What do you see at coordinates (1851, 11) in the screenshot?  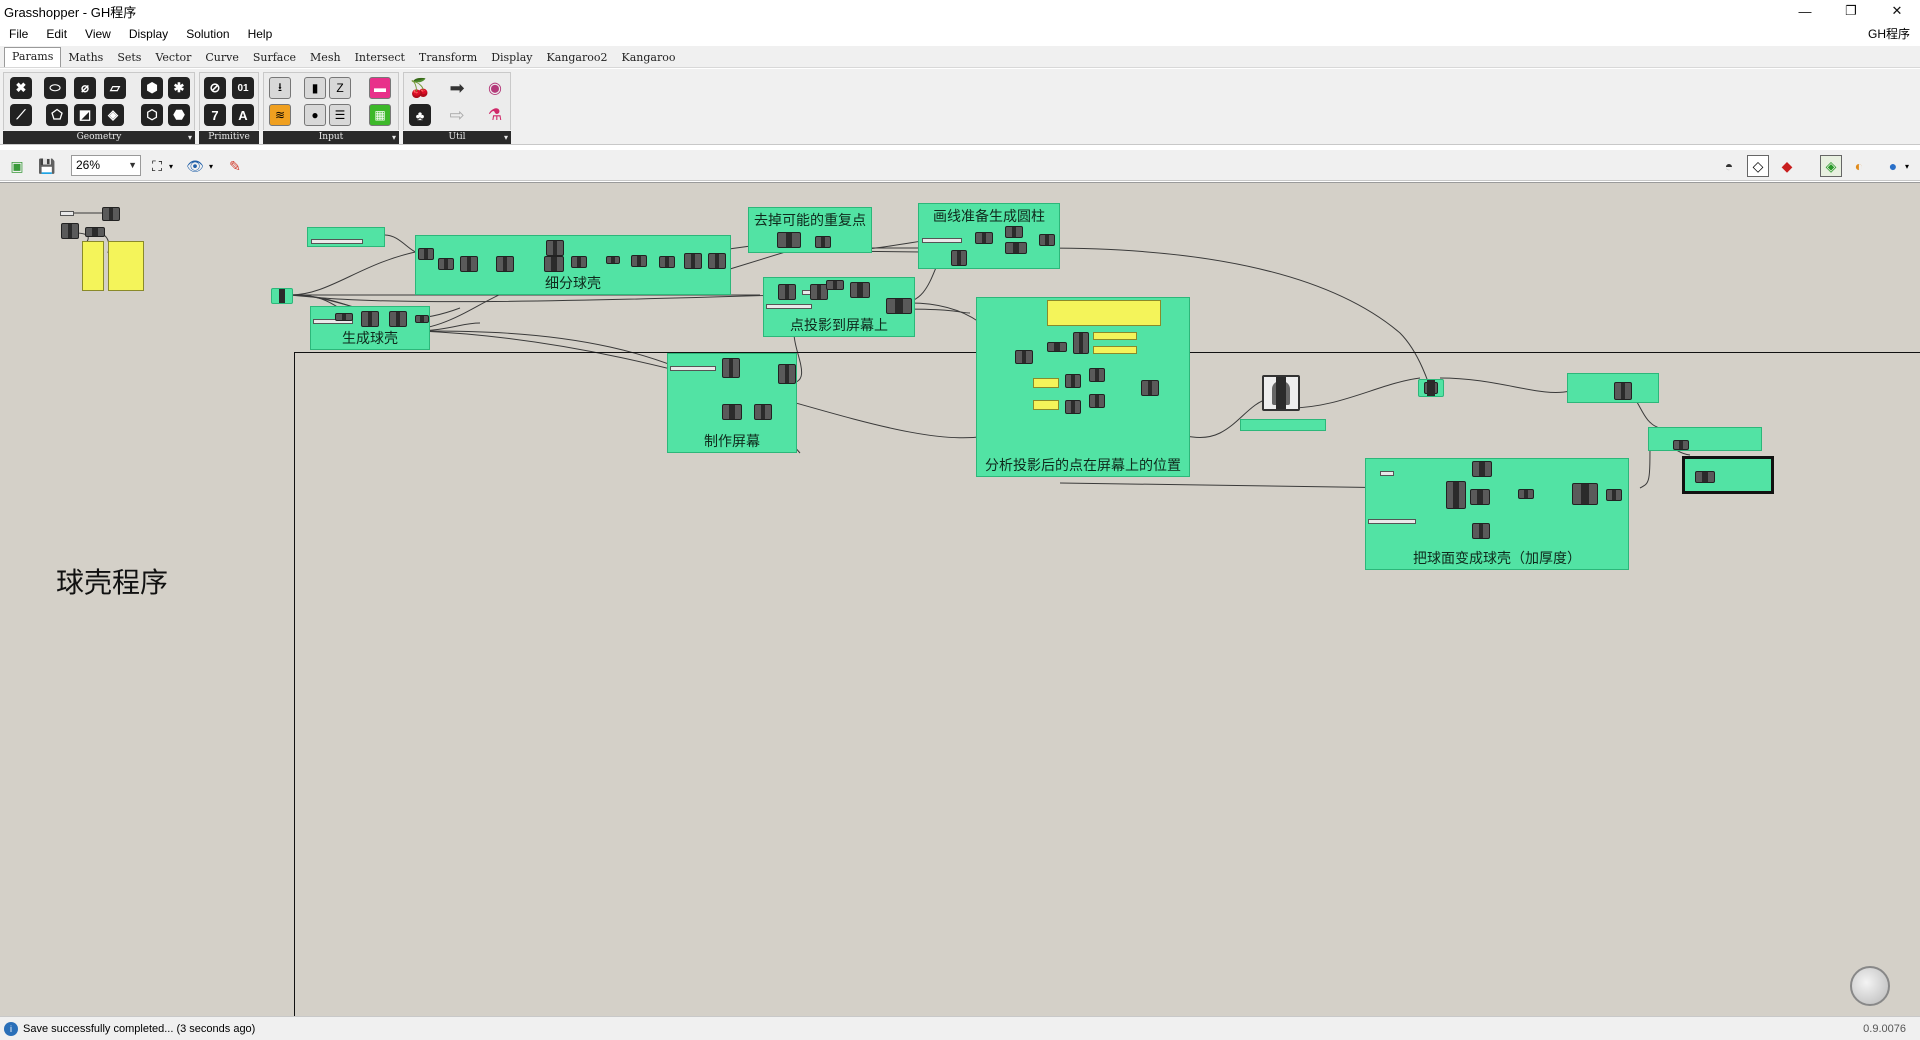 I see `restore-button: ❐` at bounding box center [1851, 11].